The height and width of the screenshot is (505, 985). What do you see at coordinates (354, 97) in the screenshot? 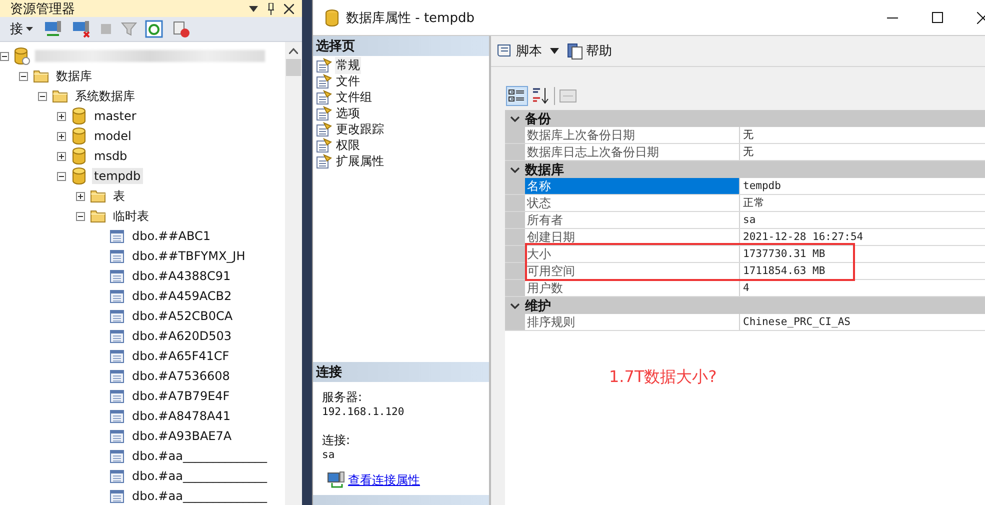
I see `page-item: 文件组` at bounding box center [354, 97].